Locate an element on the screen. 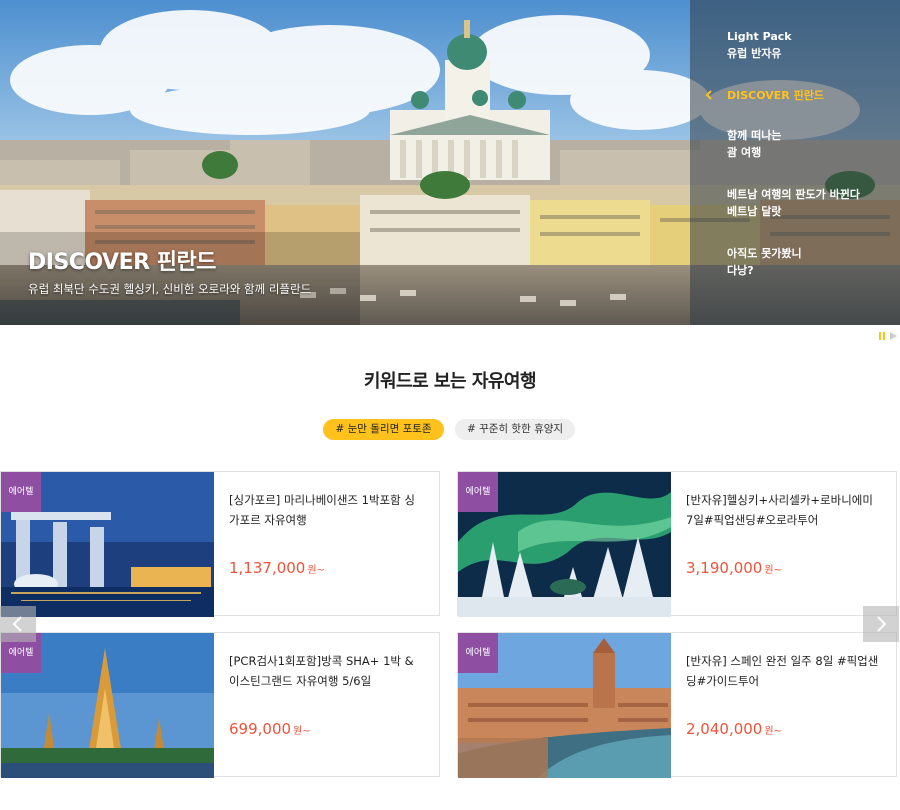  tag-photo-zone: # 눈만 돌리면 포토존 is located at coordinates (383, 429).